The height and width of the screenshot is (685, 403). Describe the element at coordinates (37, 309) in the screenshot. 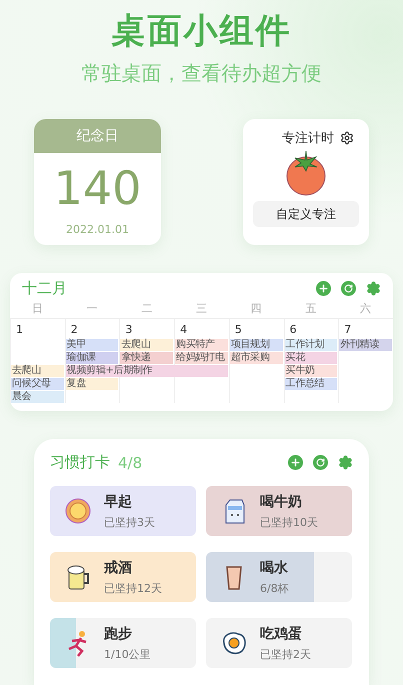

I see `weekday-label: 日` at that location.